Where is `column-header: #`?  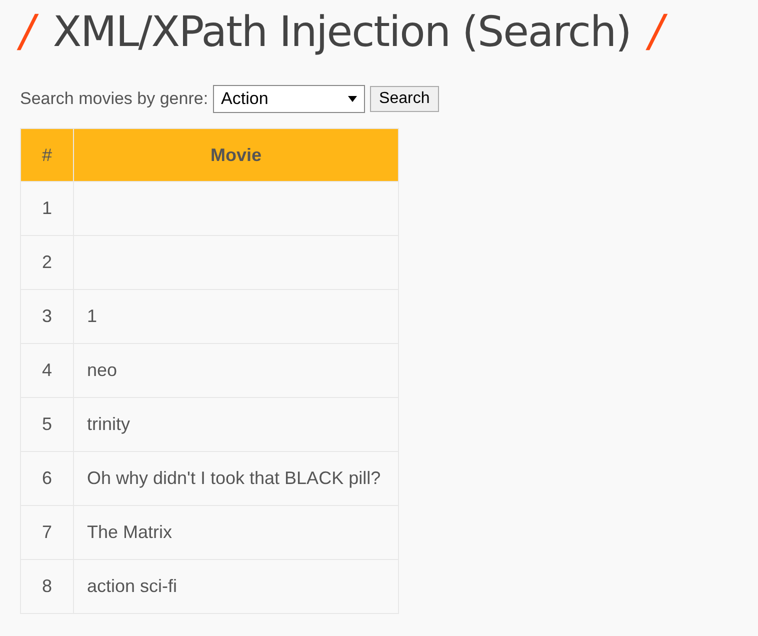 column-header: # is located at coordinates (47, 155).